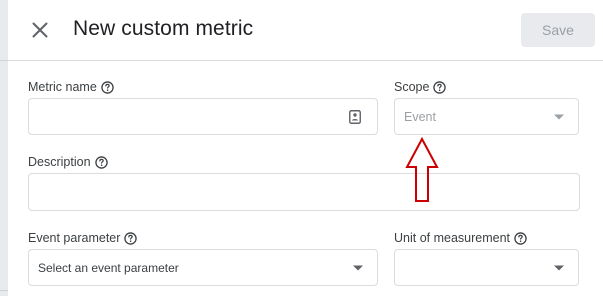 The width and height of the screenshot is (603, 296). What do you see at coordinates (558, 30) in the screenshot?
I see `save-button: Save` at bounding box center [558, 30].